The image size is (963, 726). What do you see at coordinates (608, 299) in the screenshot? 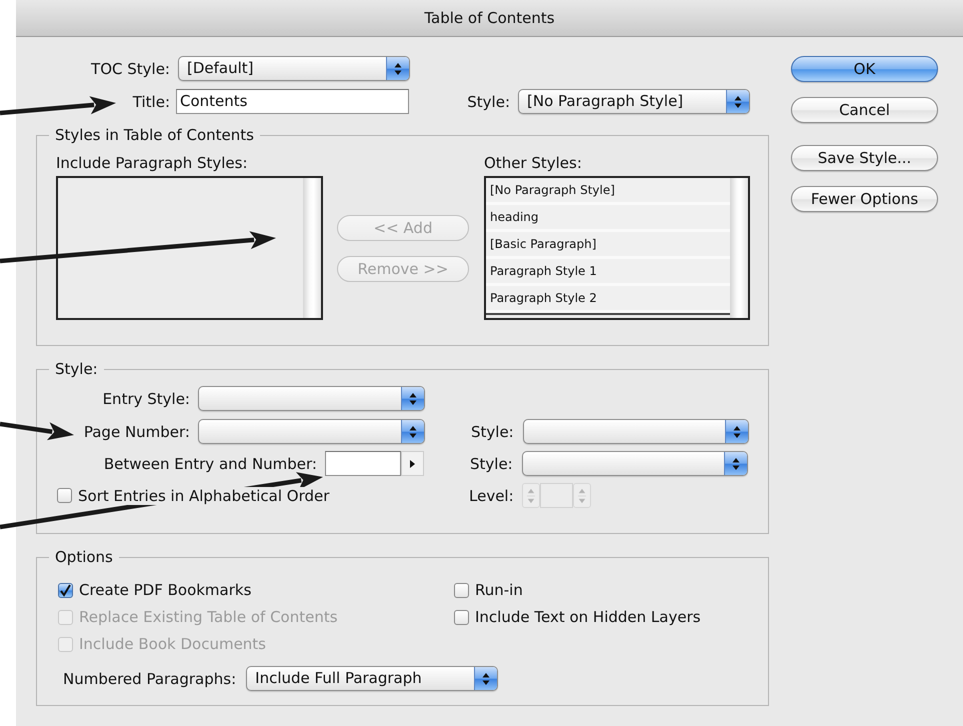
I see `list-item: Paragraph Style 2` at bounding box center [608, 299].